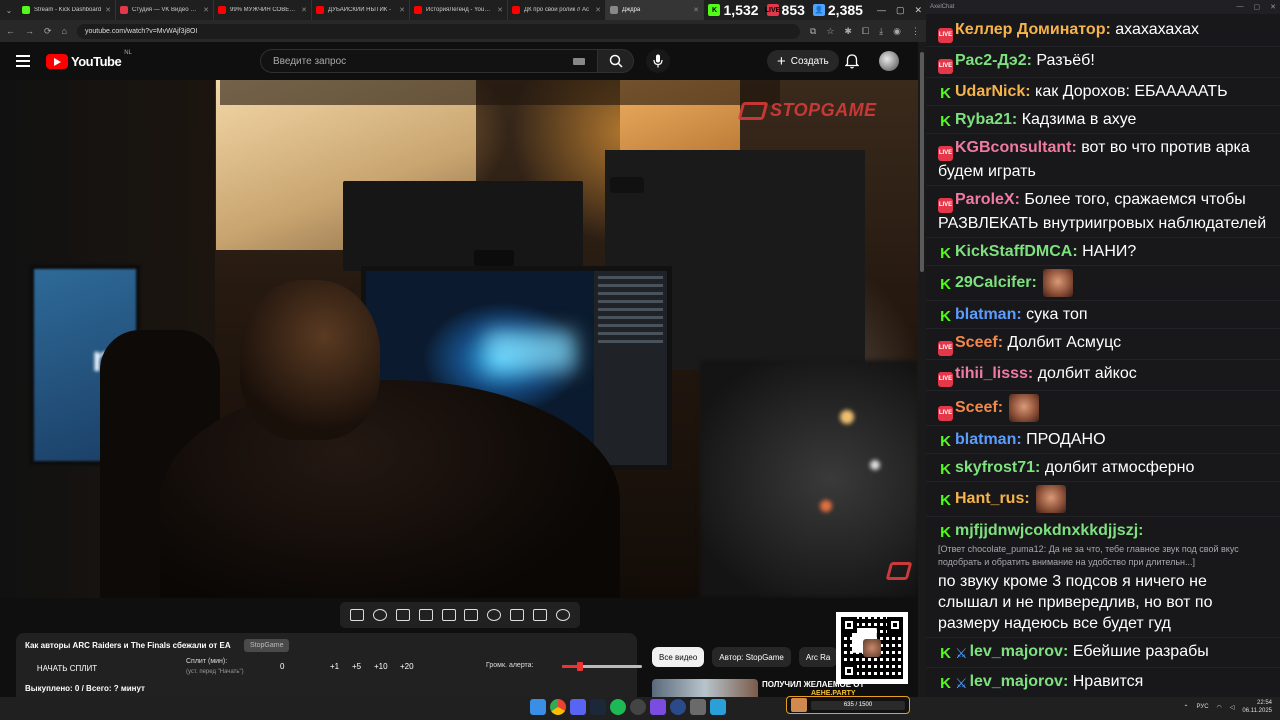 The height and width of the screenshot is (720, 1280). I want to click on chat-message: Kblatman: ПРОДАНО, so click(1103, 440).